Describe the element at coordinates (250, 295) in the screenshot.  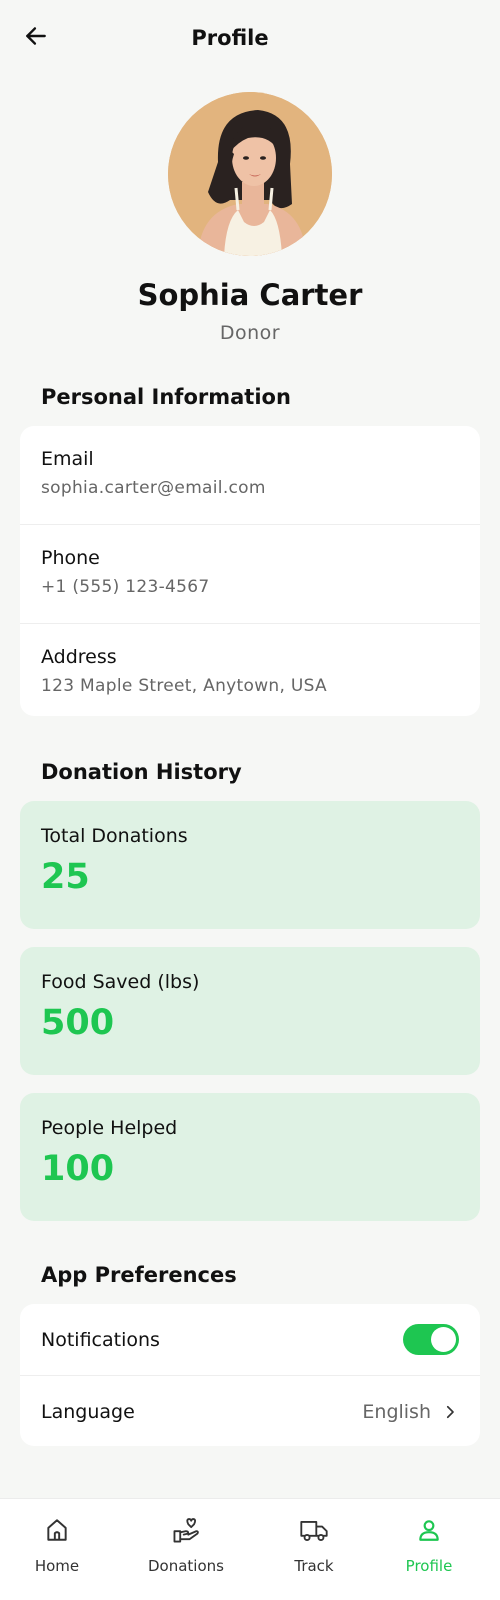
I see `user-name: Sophia Carter` at that location.